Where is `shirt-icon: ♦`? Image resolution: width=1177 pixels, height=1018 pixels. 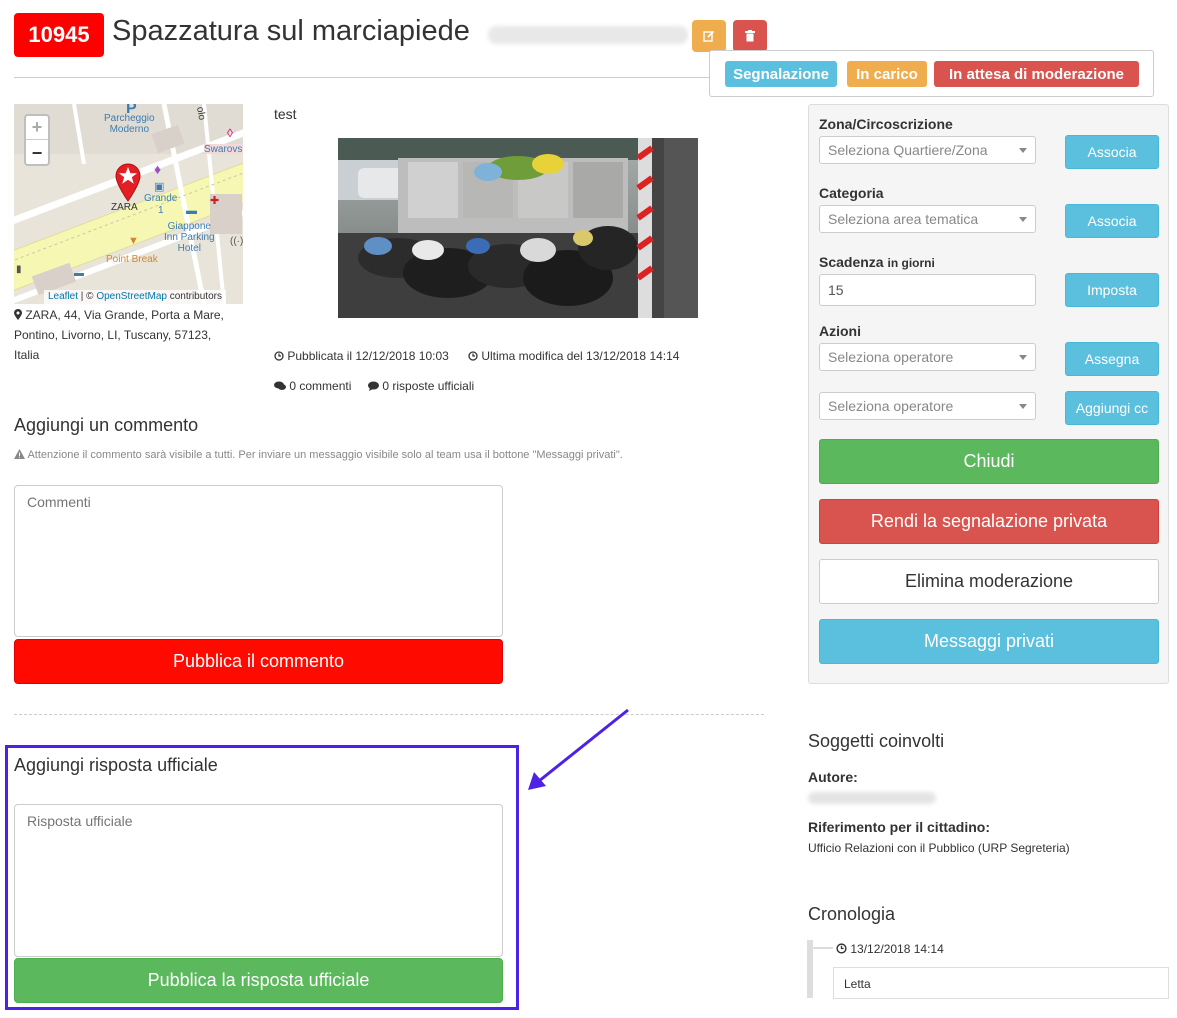 shirt-icon: ♦ is located at coordinates (158, 169).